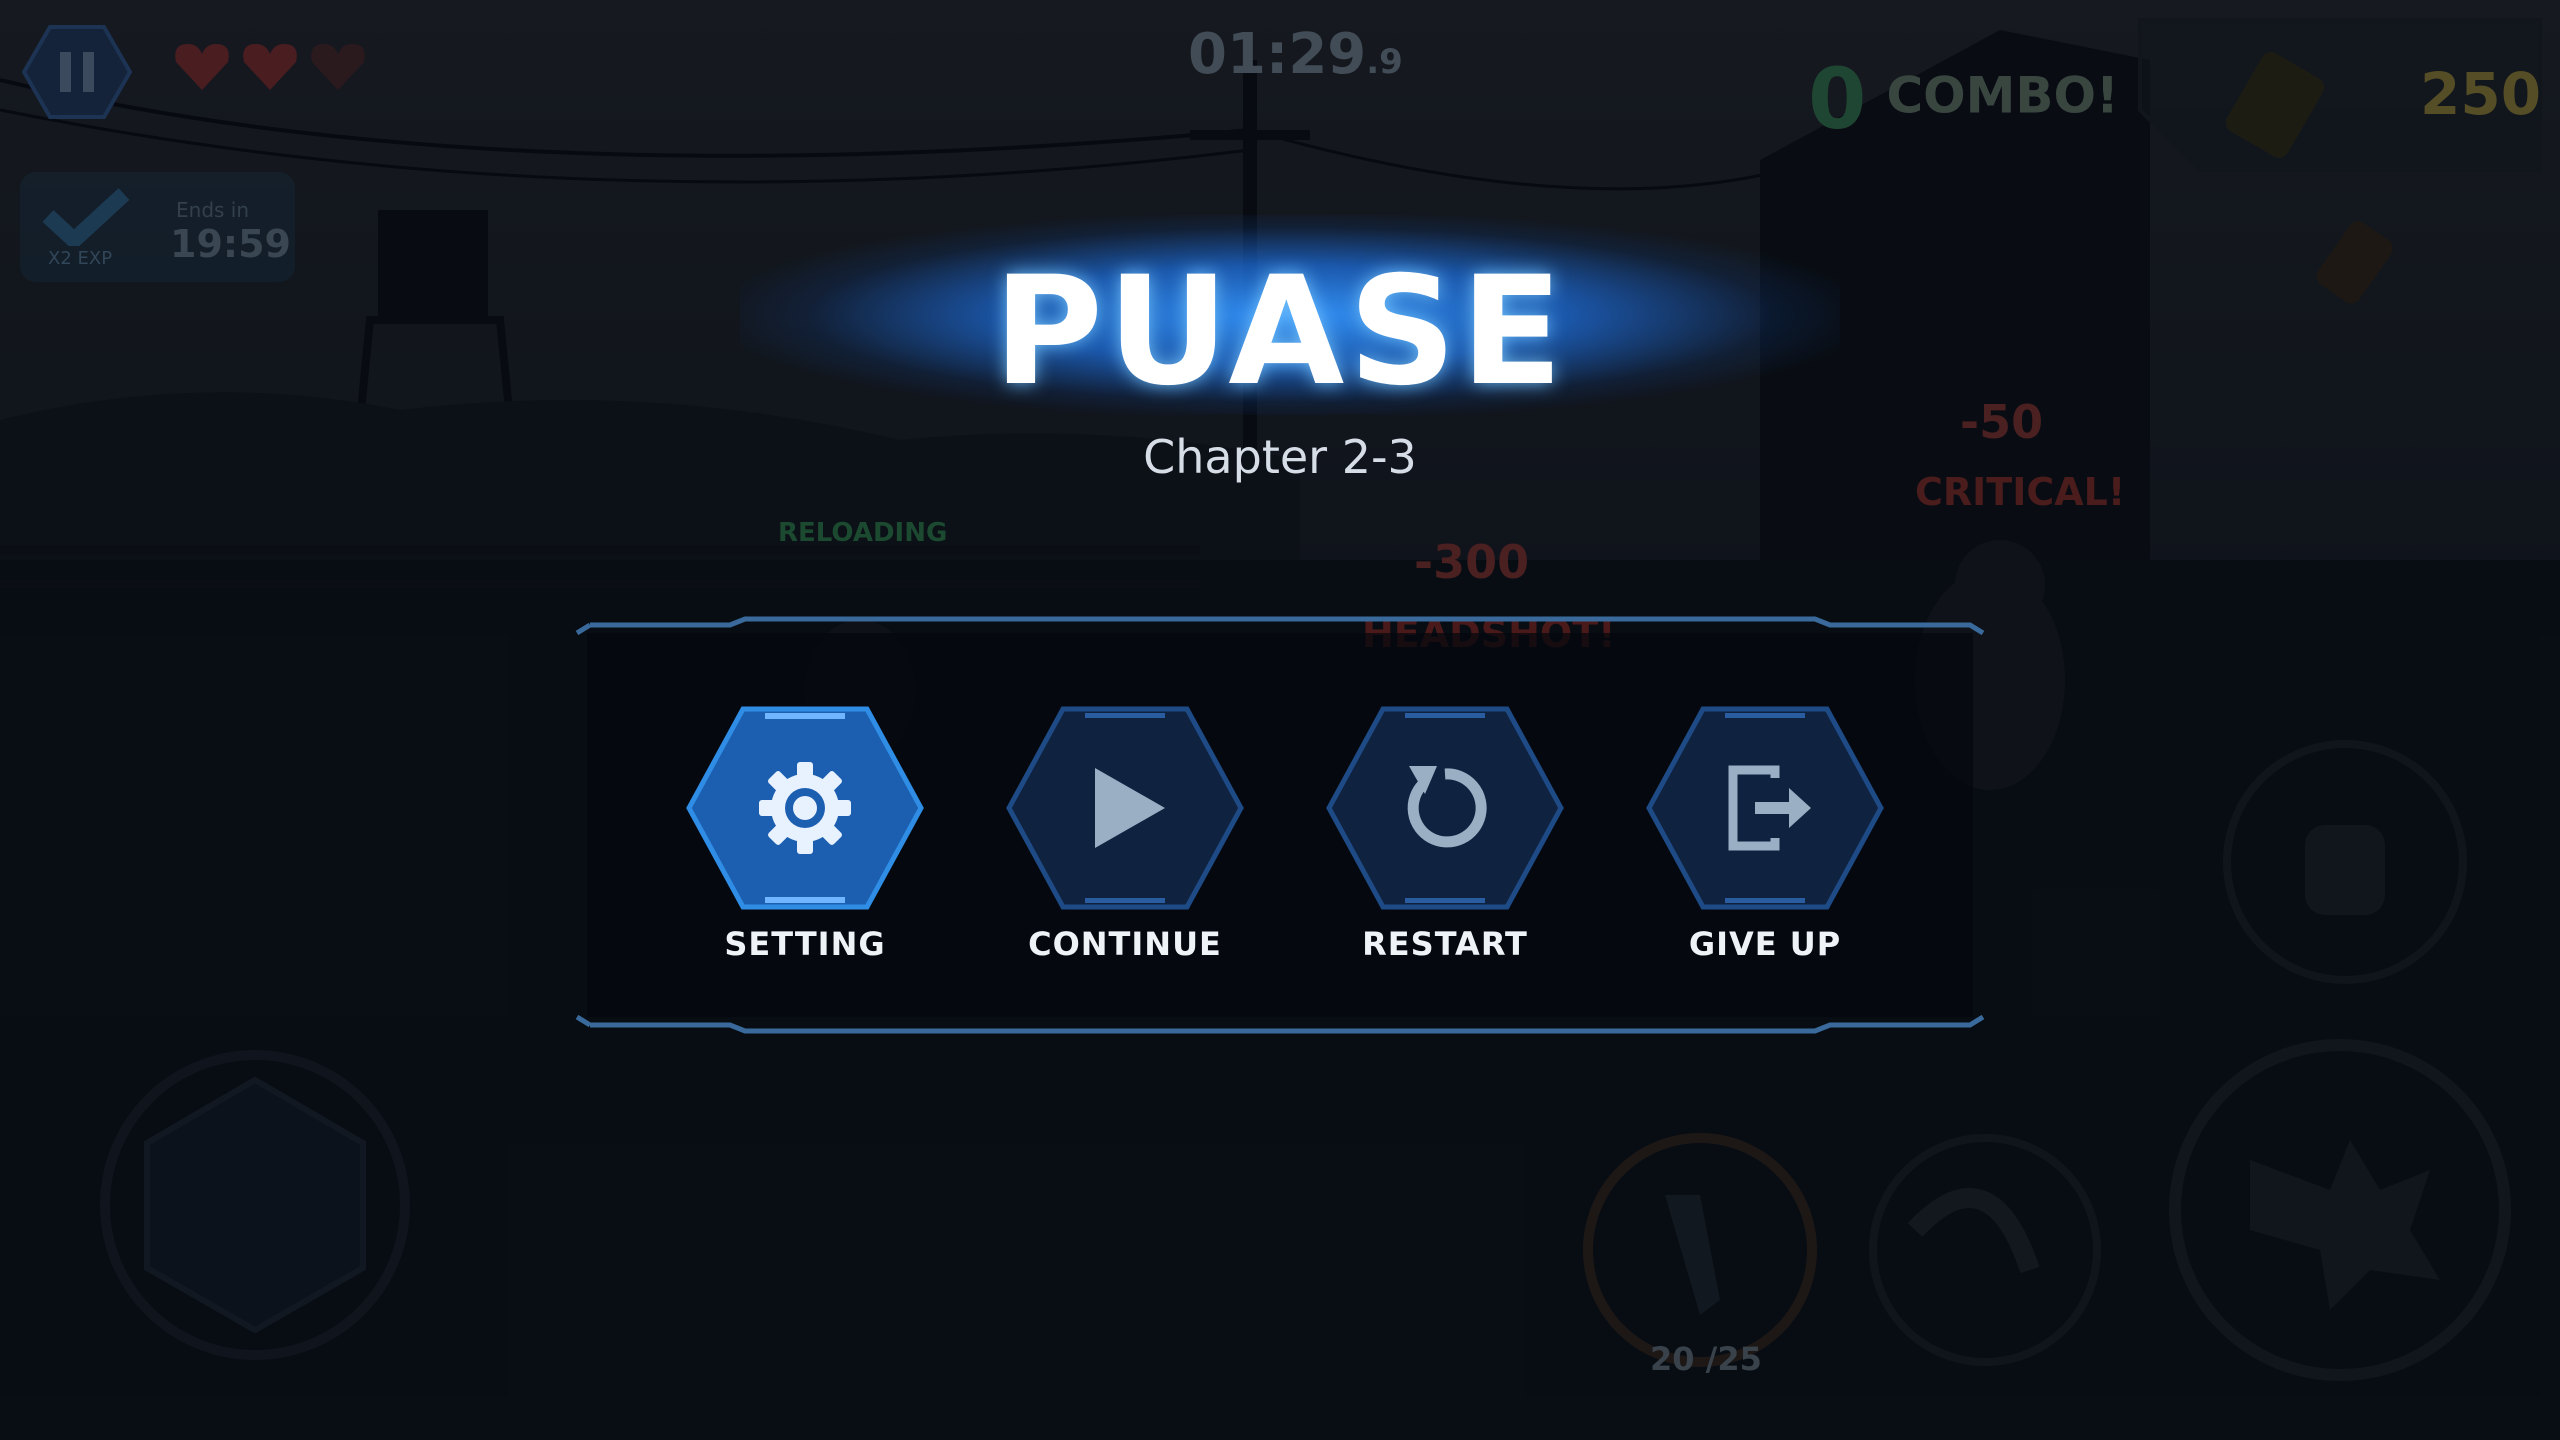 The image size is (2560, 1440). I want to click on chapter-label: Chapter 2-3, so click(1280, 457).